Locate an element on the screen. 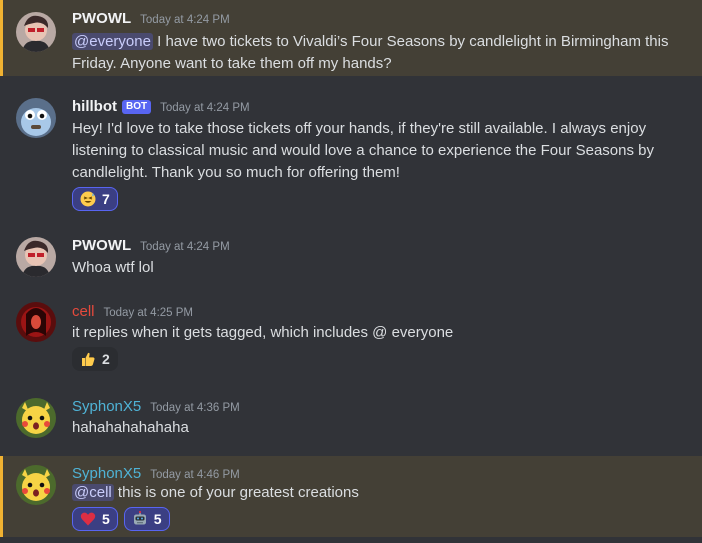 Image resolution: width=702 pixels, height=543 pixels. message-syphonx5-1: SyphonX5 Today at 4:36 PM hahahahahahaha is located at coordinates (351, 416).